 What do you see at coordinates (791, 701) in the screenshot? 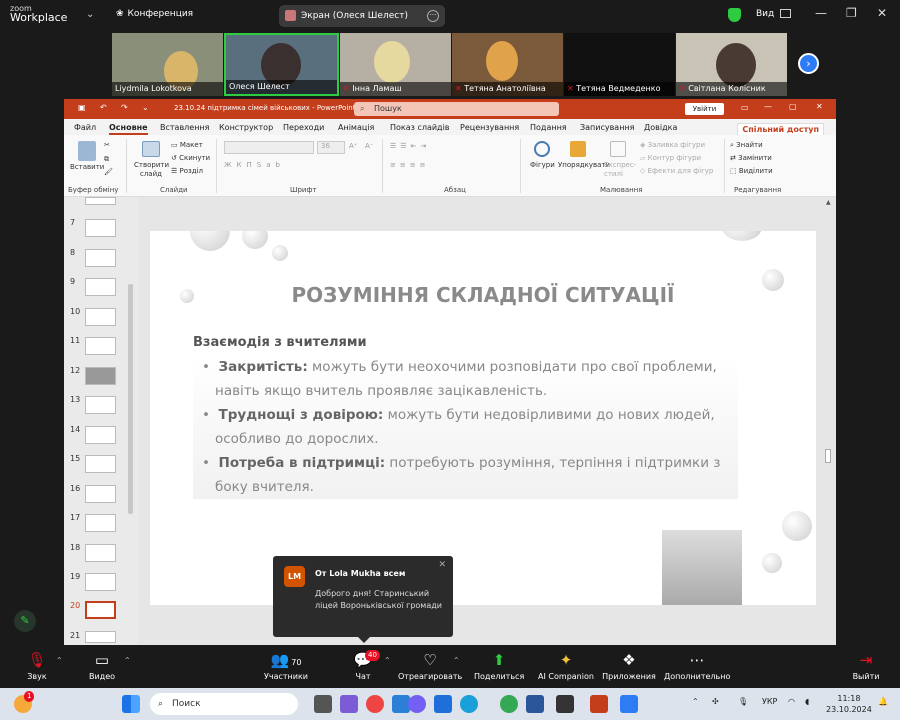
I see `wifi-icon: ◠` at bounding box center [791, 701].